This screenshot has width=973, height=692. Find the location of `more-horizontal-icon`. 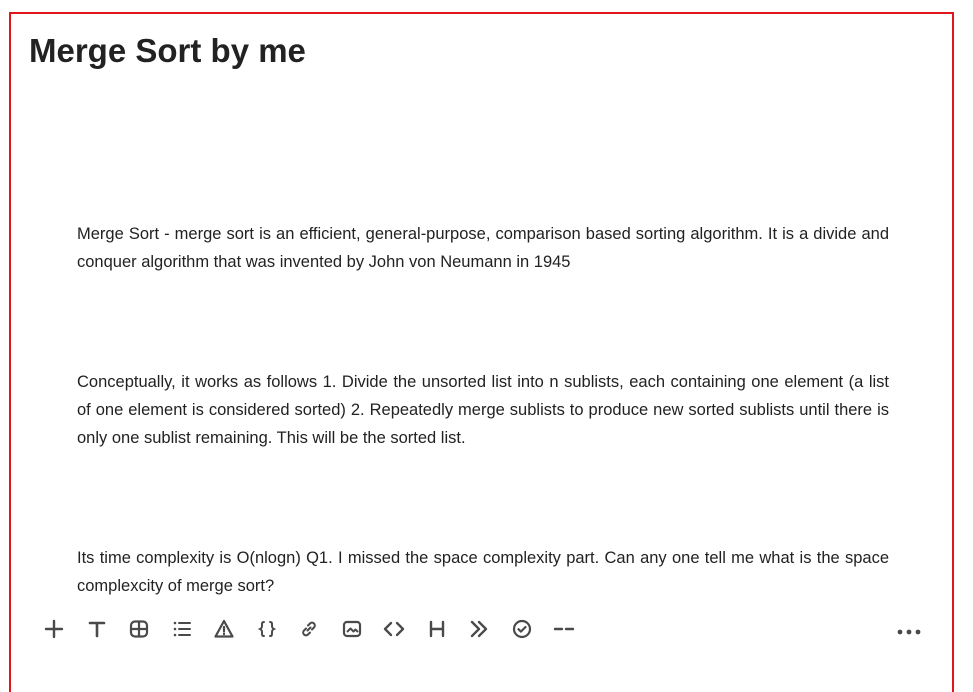

more-horizontal-icon is located at coordinates (909, 632).